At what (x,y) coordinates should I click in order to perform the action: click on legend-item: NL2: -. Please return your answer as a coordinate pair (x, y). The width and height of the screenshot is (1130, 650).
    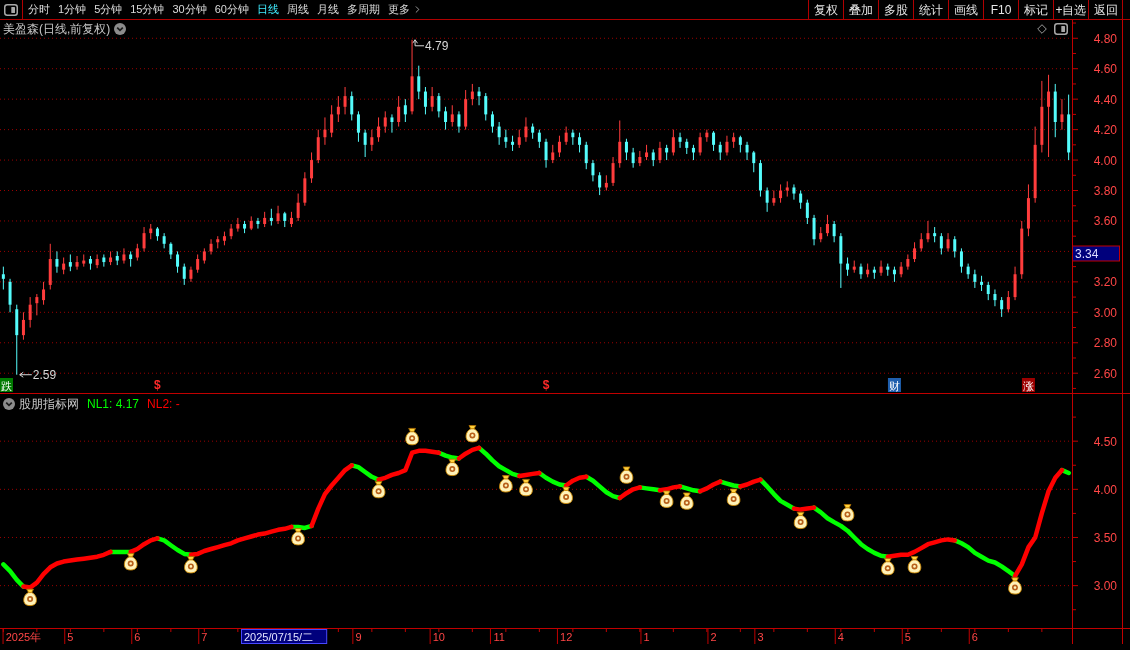
    Looking at the image, I should click on (163, 404).